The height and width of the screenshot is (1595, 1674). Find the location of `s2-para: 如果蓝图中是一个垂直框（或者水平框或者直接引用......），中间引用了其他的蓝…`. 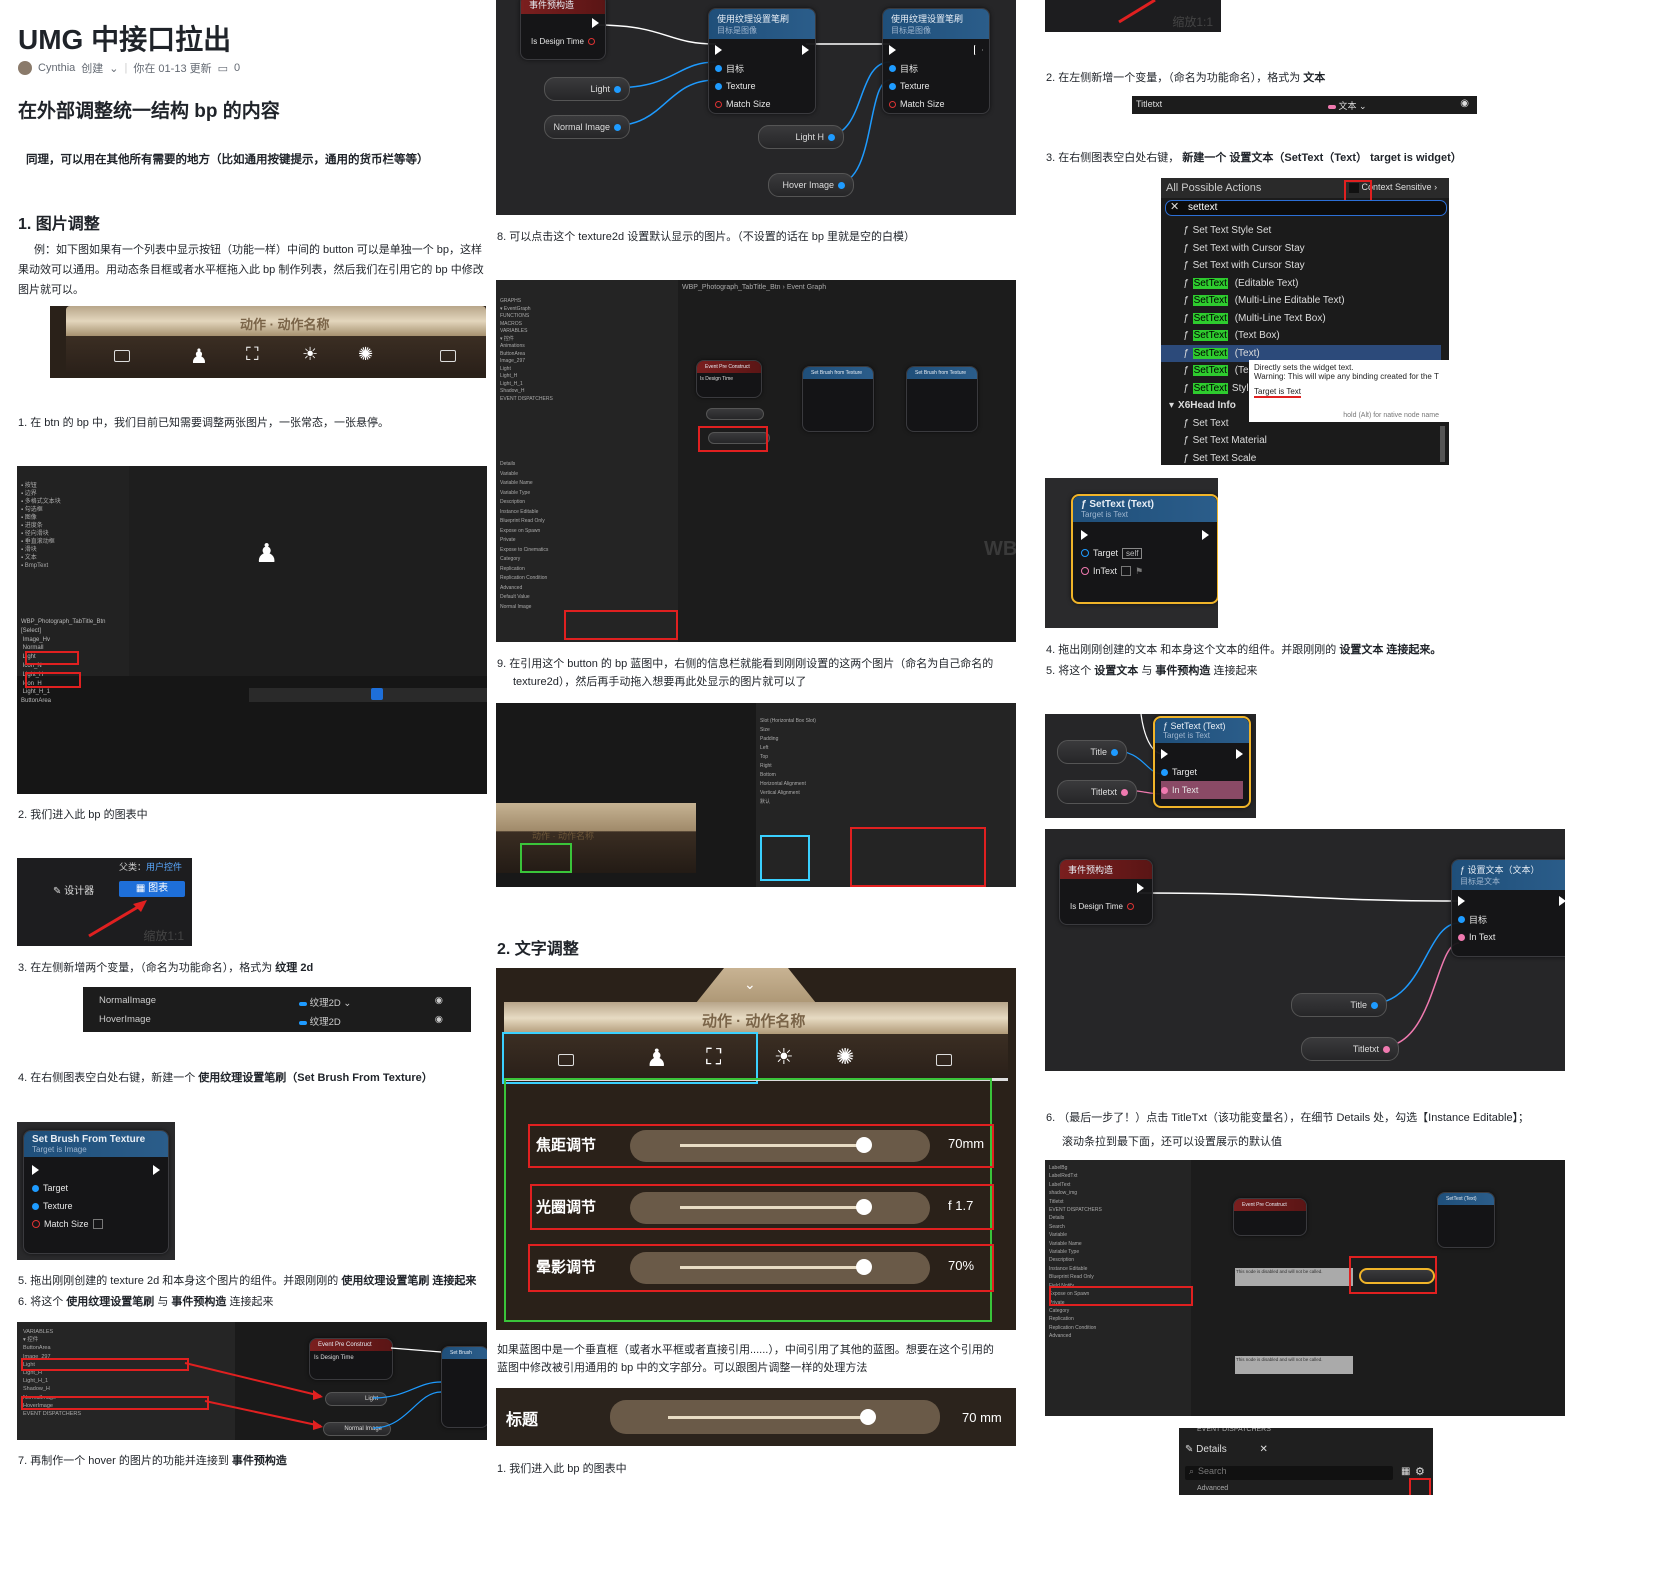

s2-para: 如果蓝图中是一个垂直框（或者水平框或者直接引用......），中间引用了其他的蓝… is located at coordinates (745, 1359).